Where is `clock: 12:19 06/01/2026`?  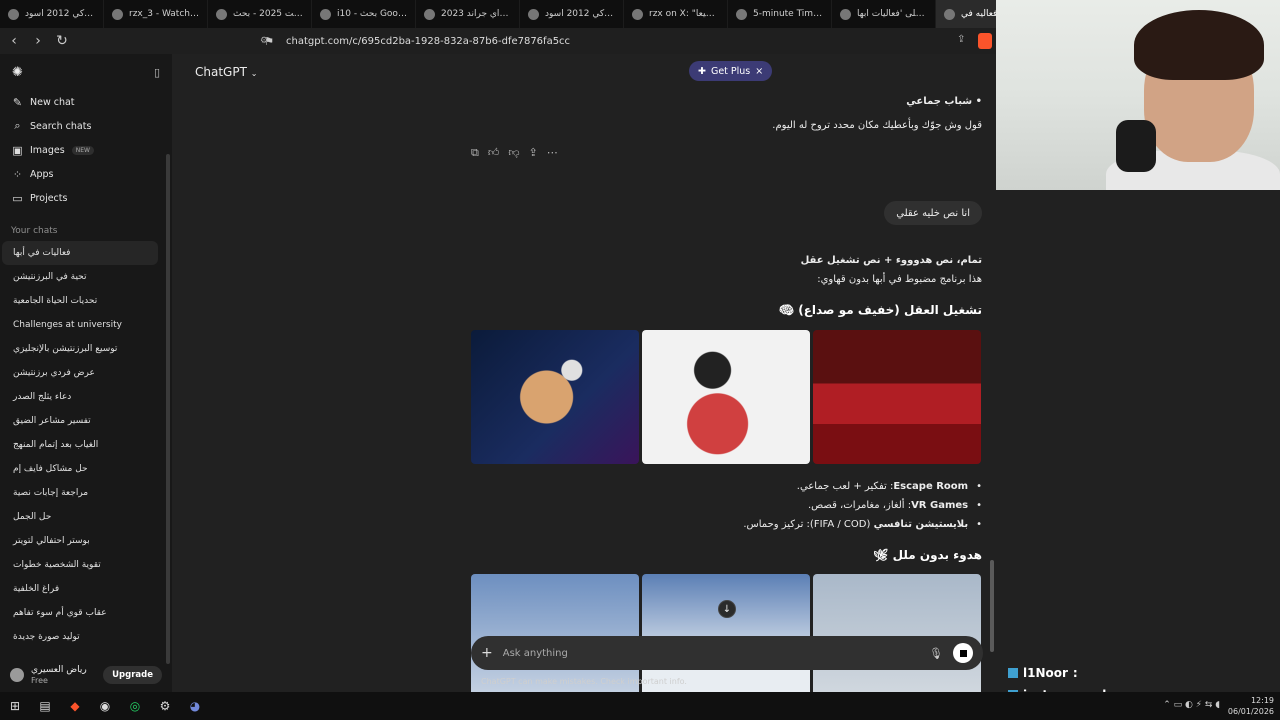
clock: 12:19 06/01/2026 is located at coordinates (1251, 706).